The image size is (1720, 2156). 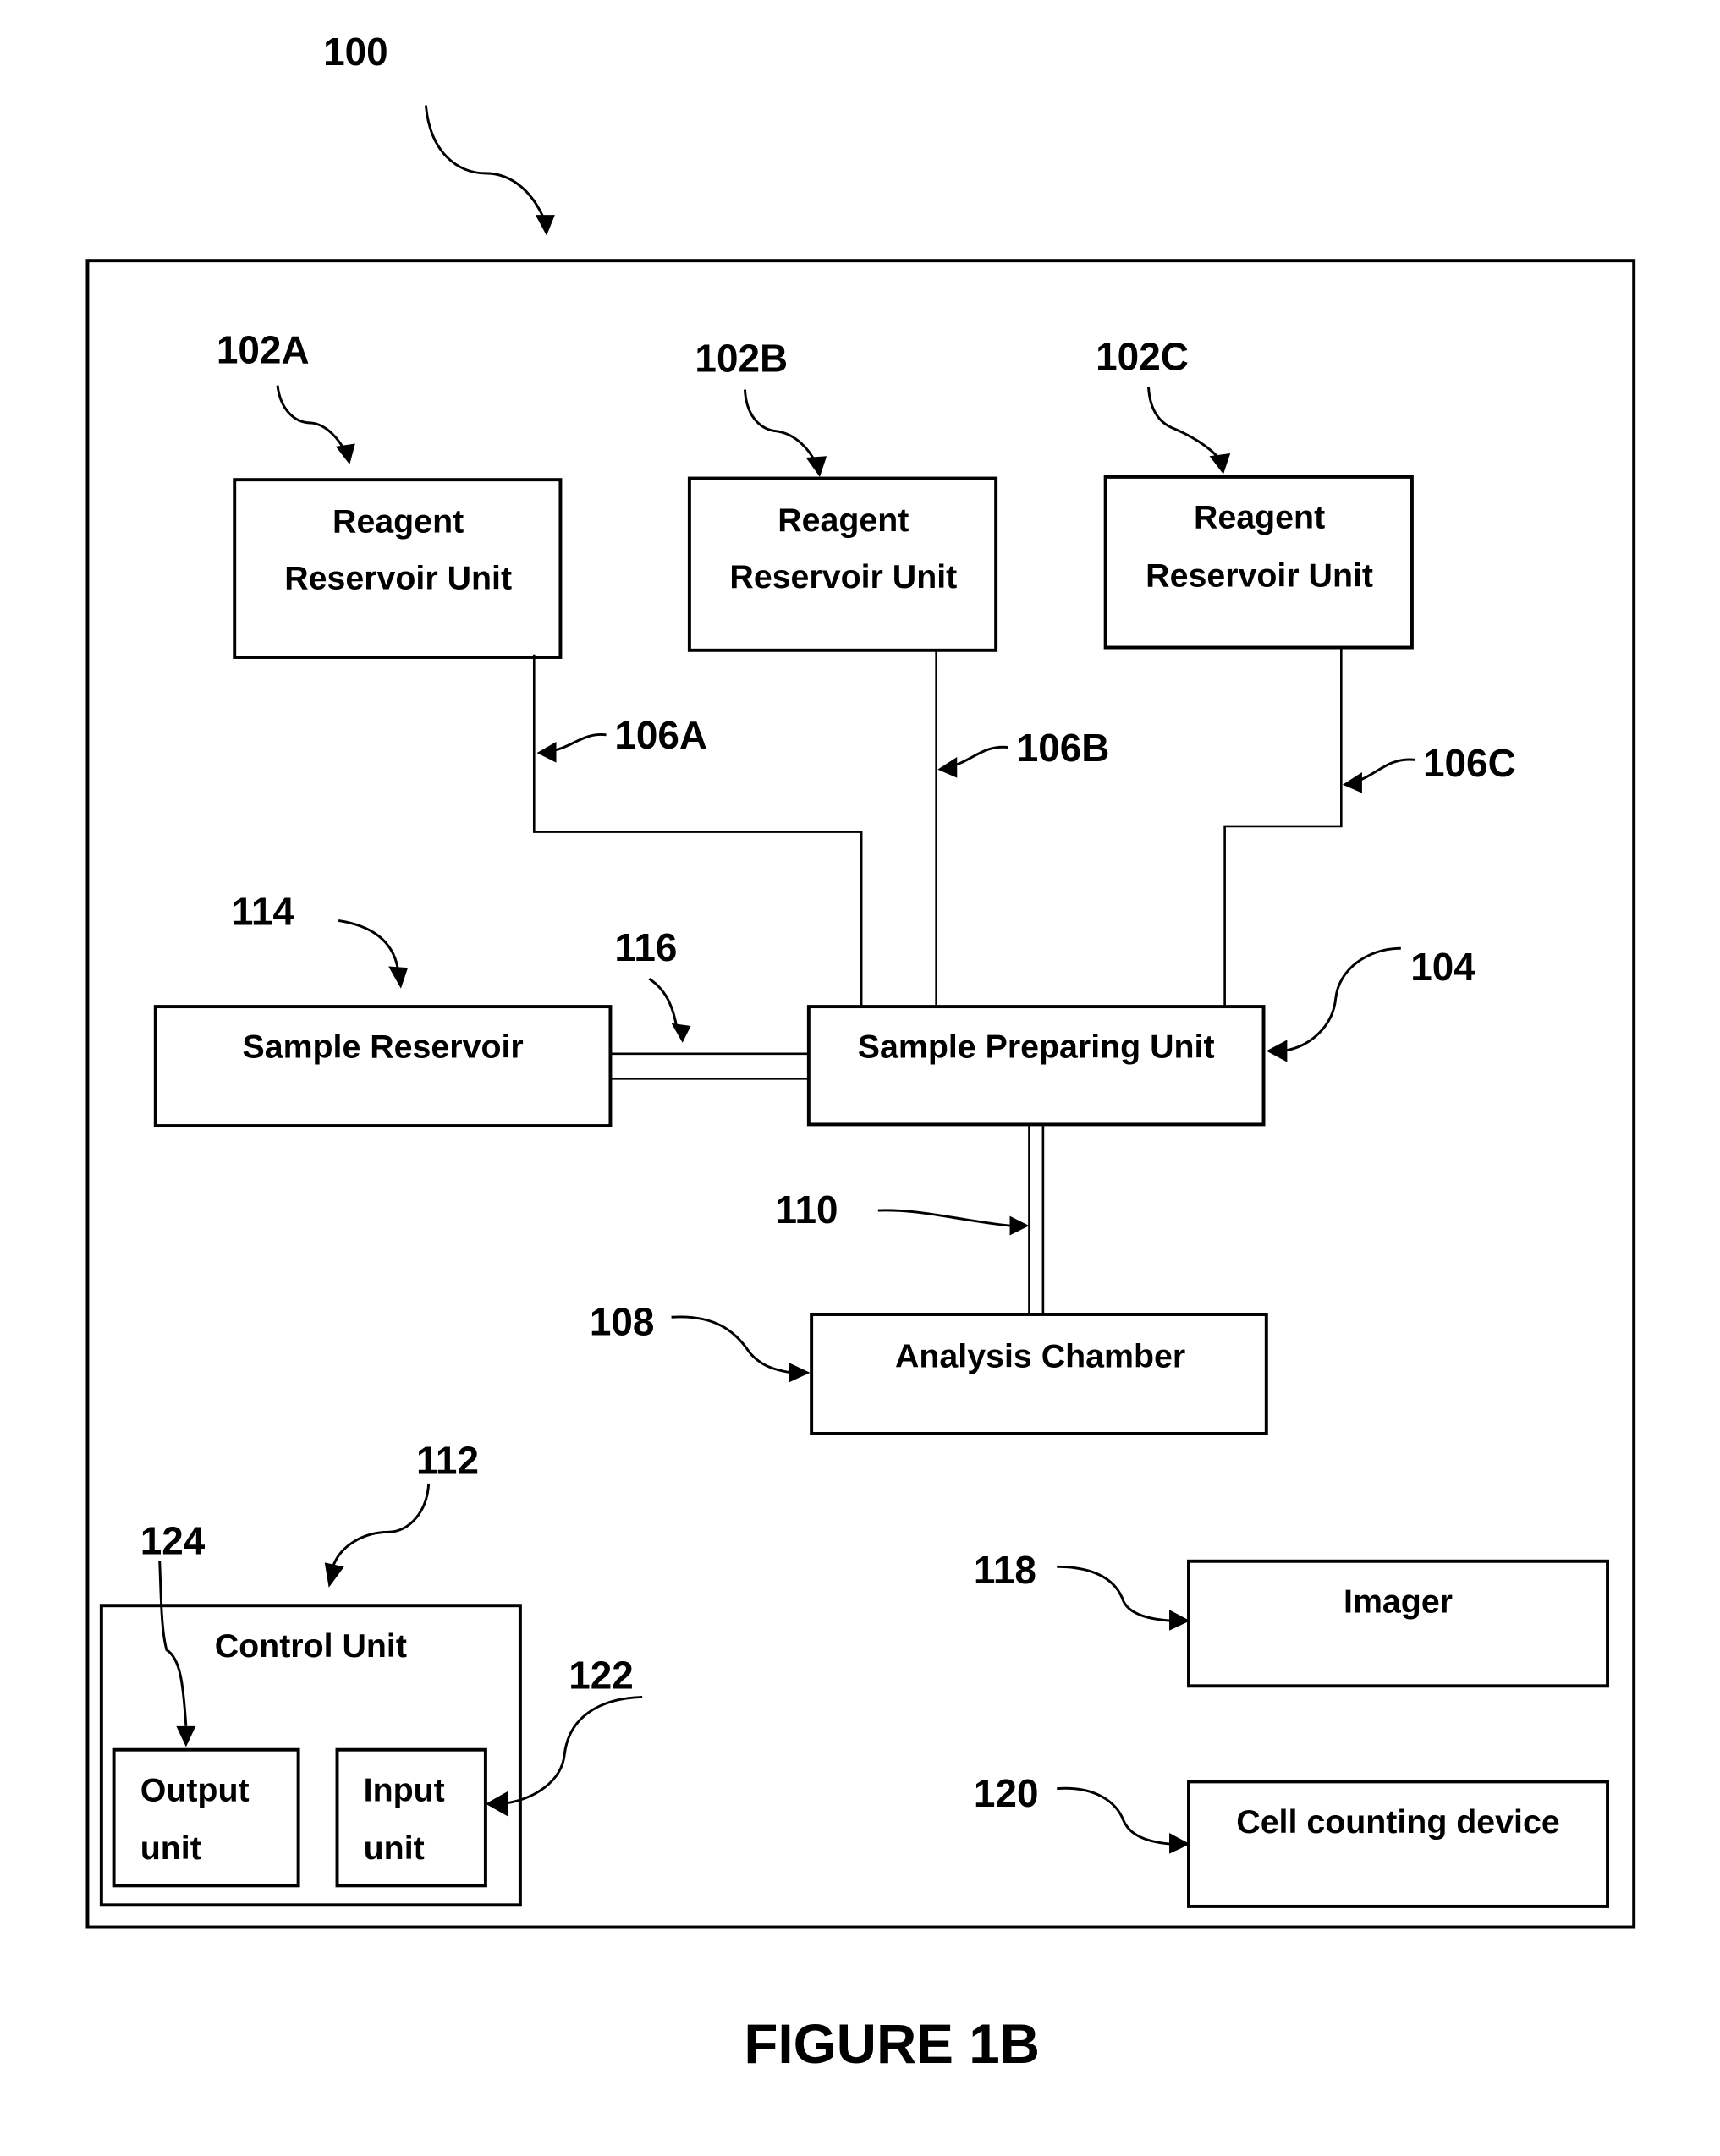 What do you see at coordinates (1220, 464) in the screenshot?
I see `arrowhead-102c` at bounding box center [1220, 464].